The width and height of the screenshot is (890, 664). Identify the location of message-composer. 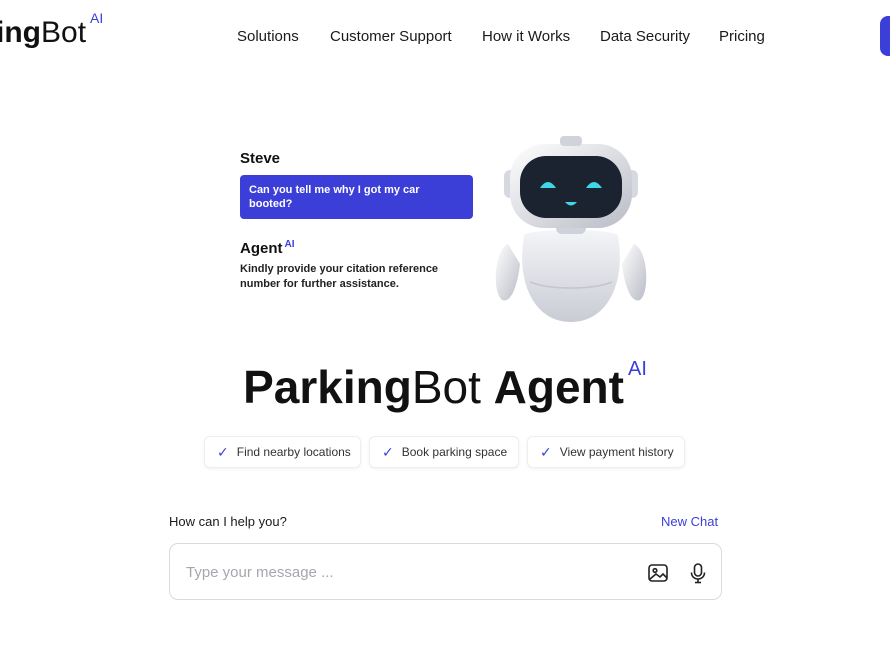
(445, 571).